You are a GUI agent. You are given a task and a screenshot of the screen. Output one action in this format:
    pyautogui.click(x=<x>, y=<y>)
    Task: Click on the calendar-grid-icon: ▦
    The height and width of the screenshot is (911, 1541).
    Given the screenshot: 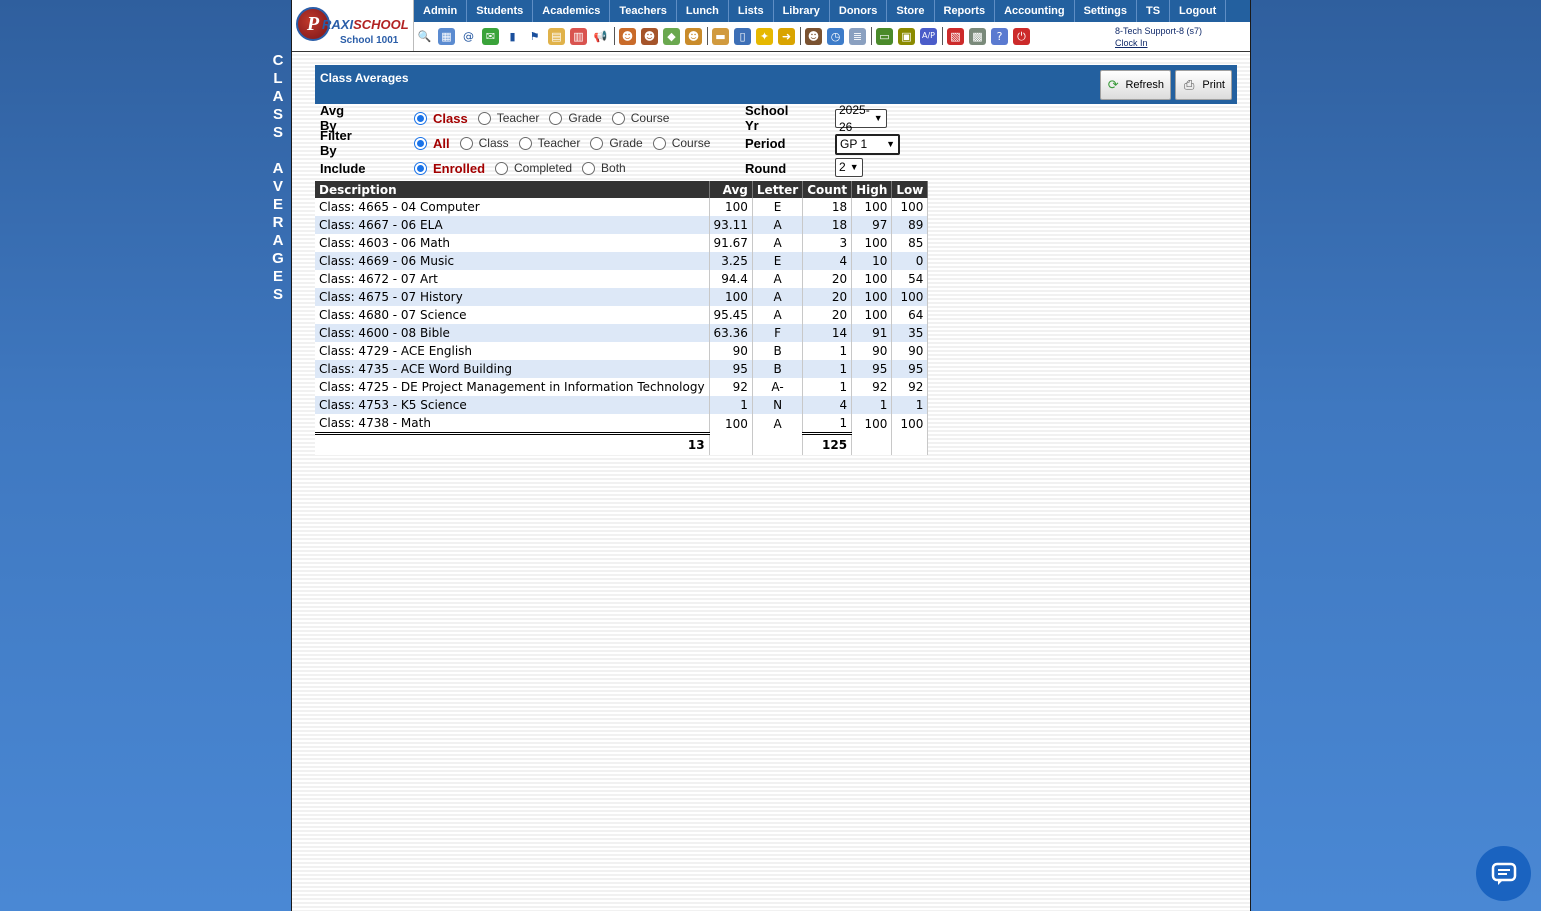 What is the action you would take?
    pyautogui.click(x=446, y=36)
    